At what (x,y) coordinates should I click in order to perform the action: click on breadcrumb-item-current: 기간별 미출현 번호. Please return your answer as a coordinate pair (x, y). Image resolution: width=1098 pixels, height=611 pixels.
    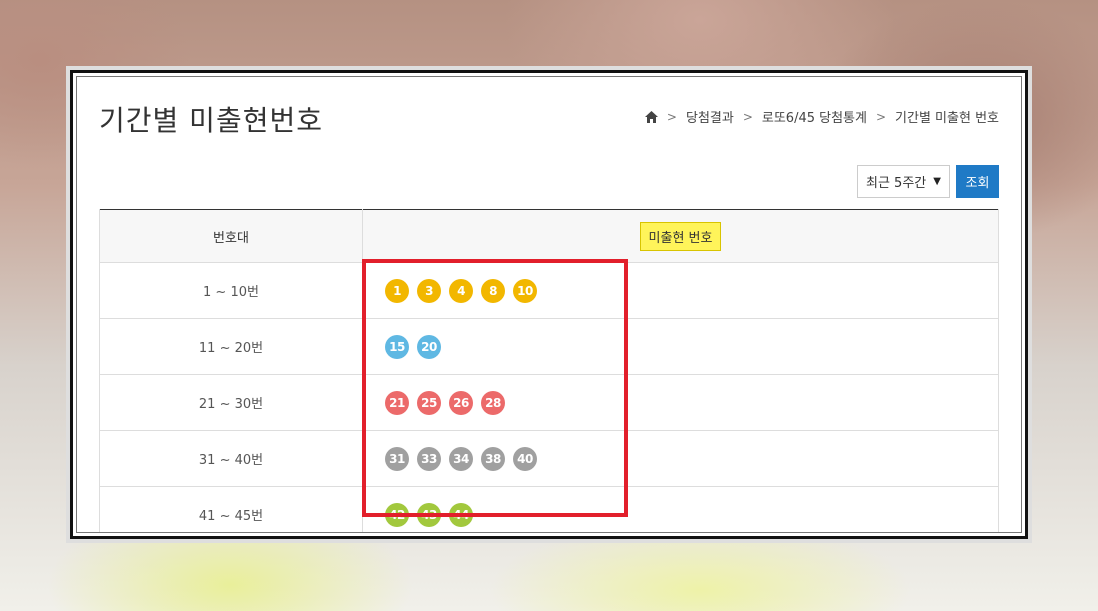
    Looking at the image, I should click on (947, 118).